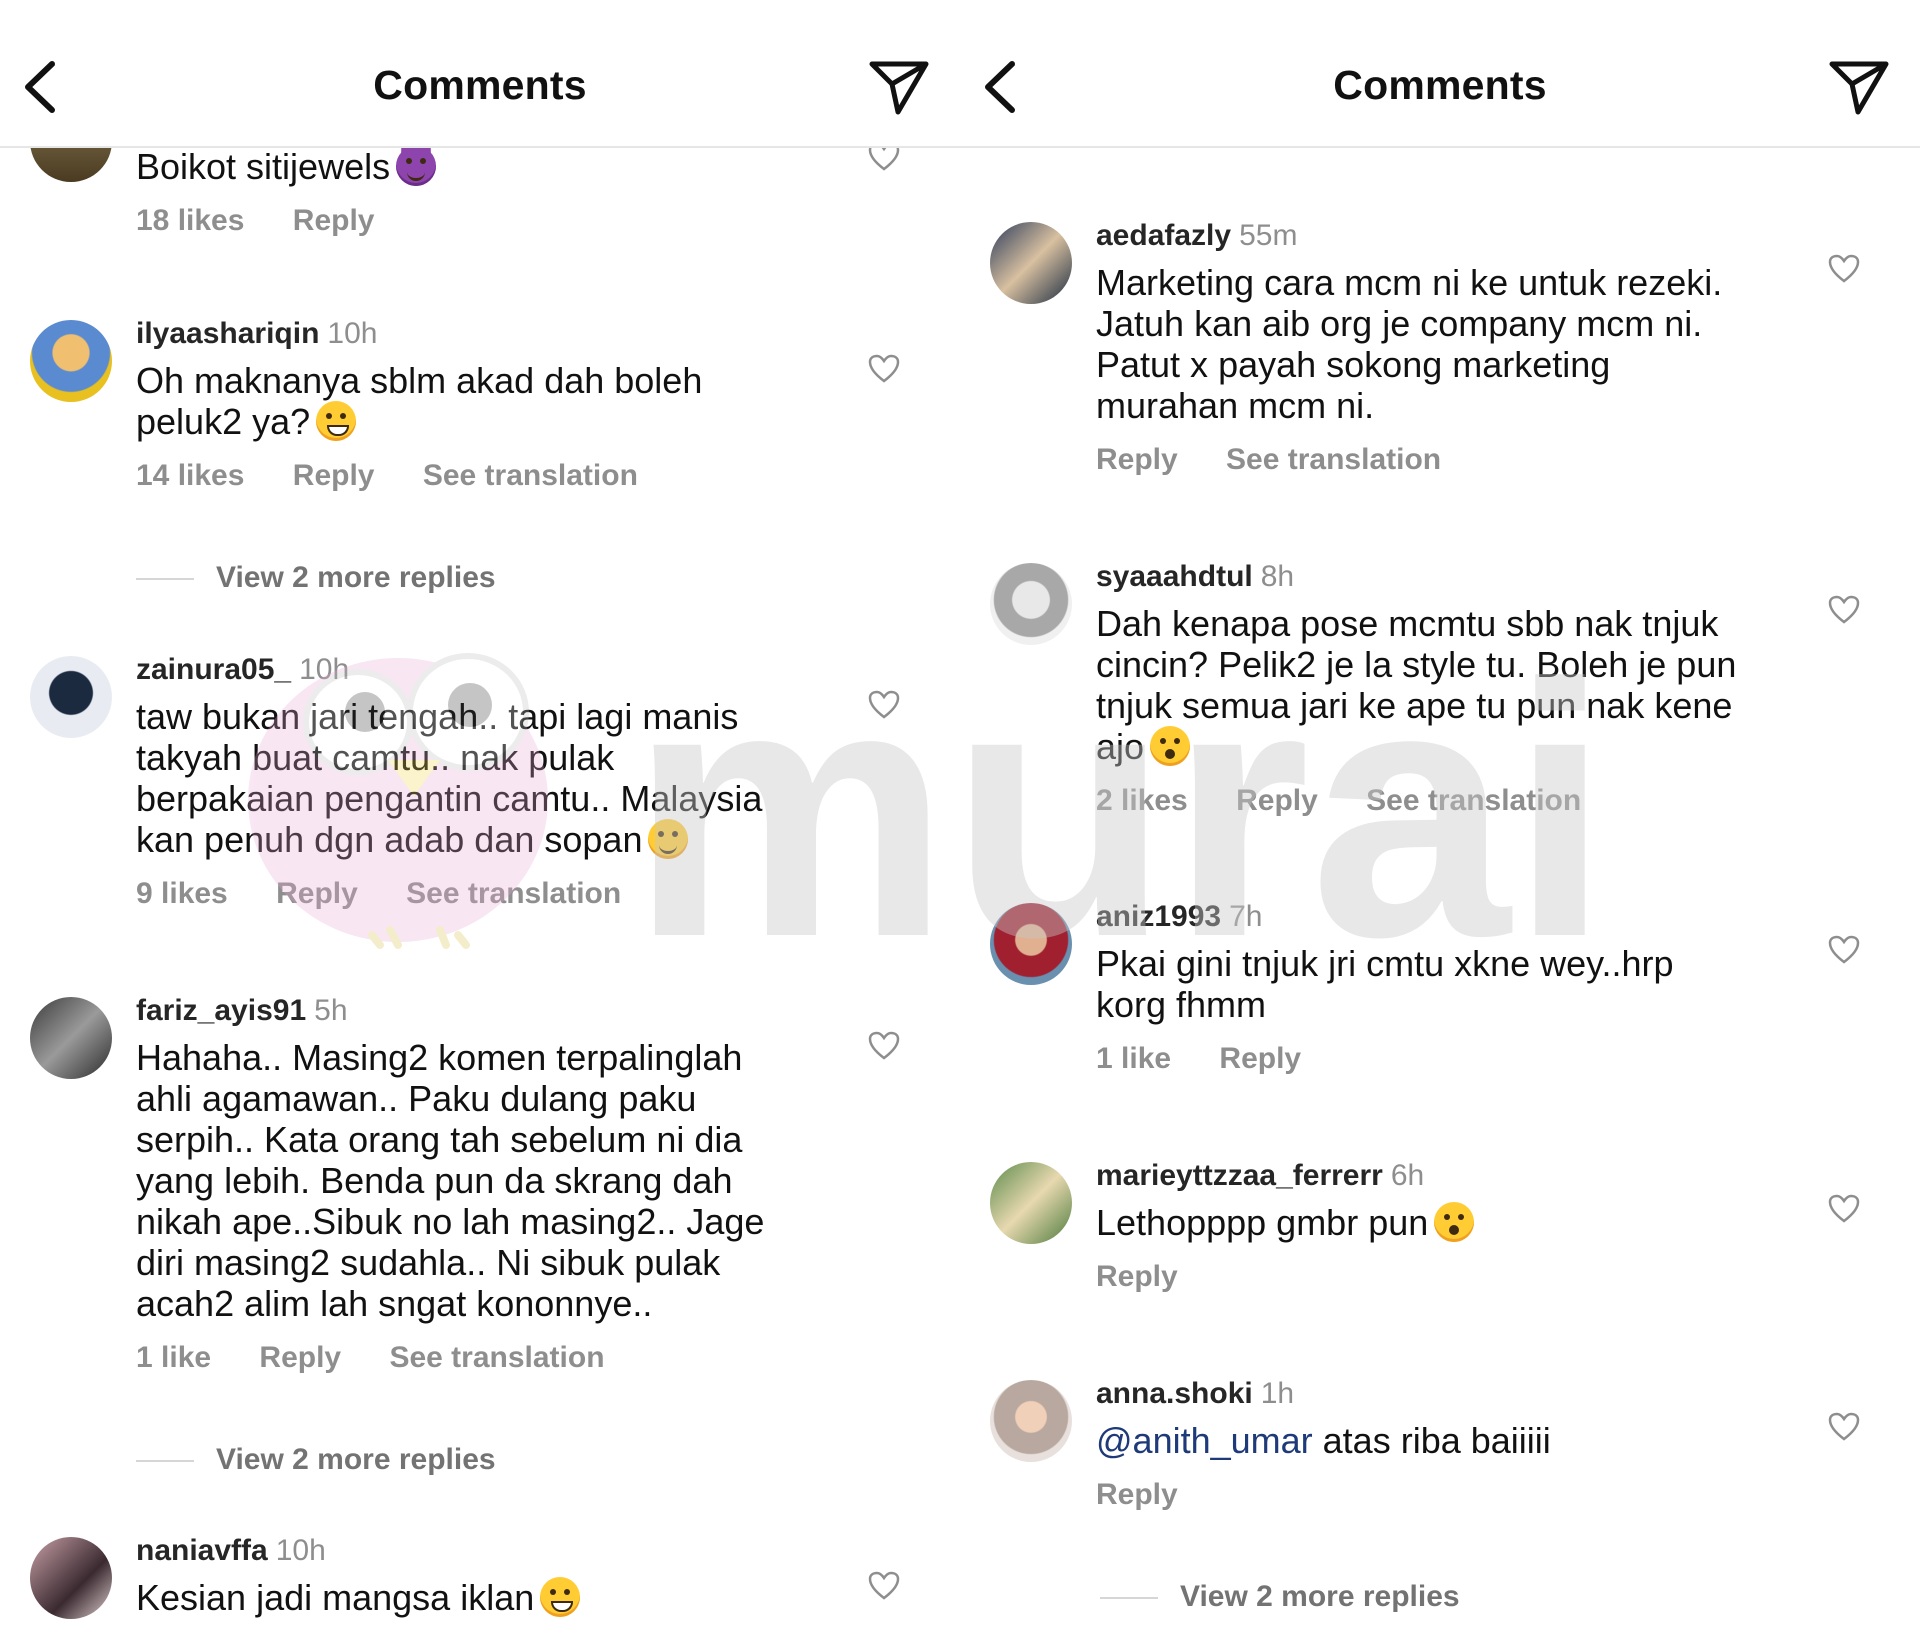 The image size is (1920, 1633). Describe the element at coordinates (449, 798) in the screenshot. I see `comment-text-line: berpakaian pengantin camtu.. Malaysia` at that location.